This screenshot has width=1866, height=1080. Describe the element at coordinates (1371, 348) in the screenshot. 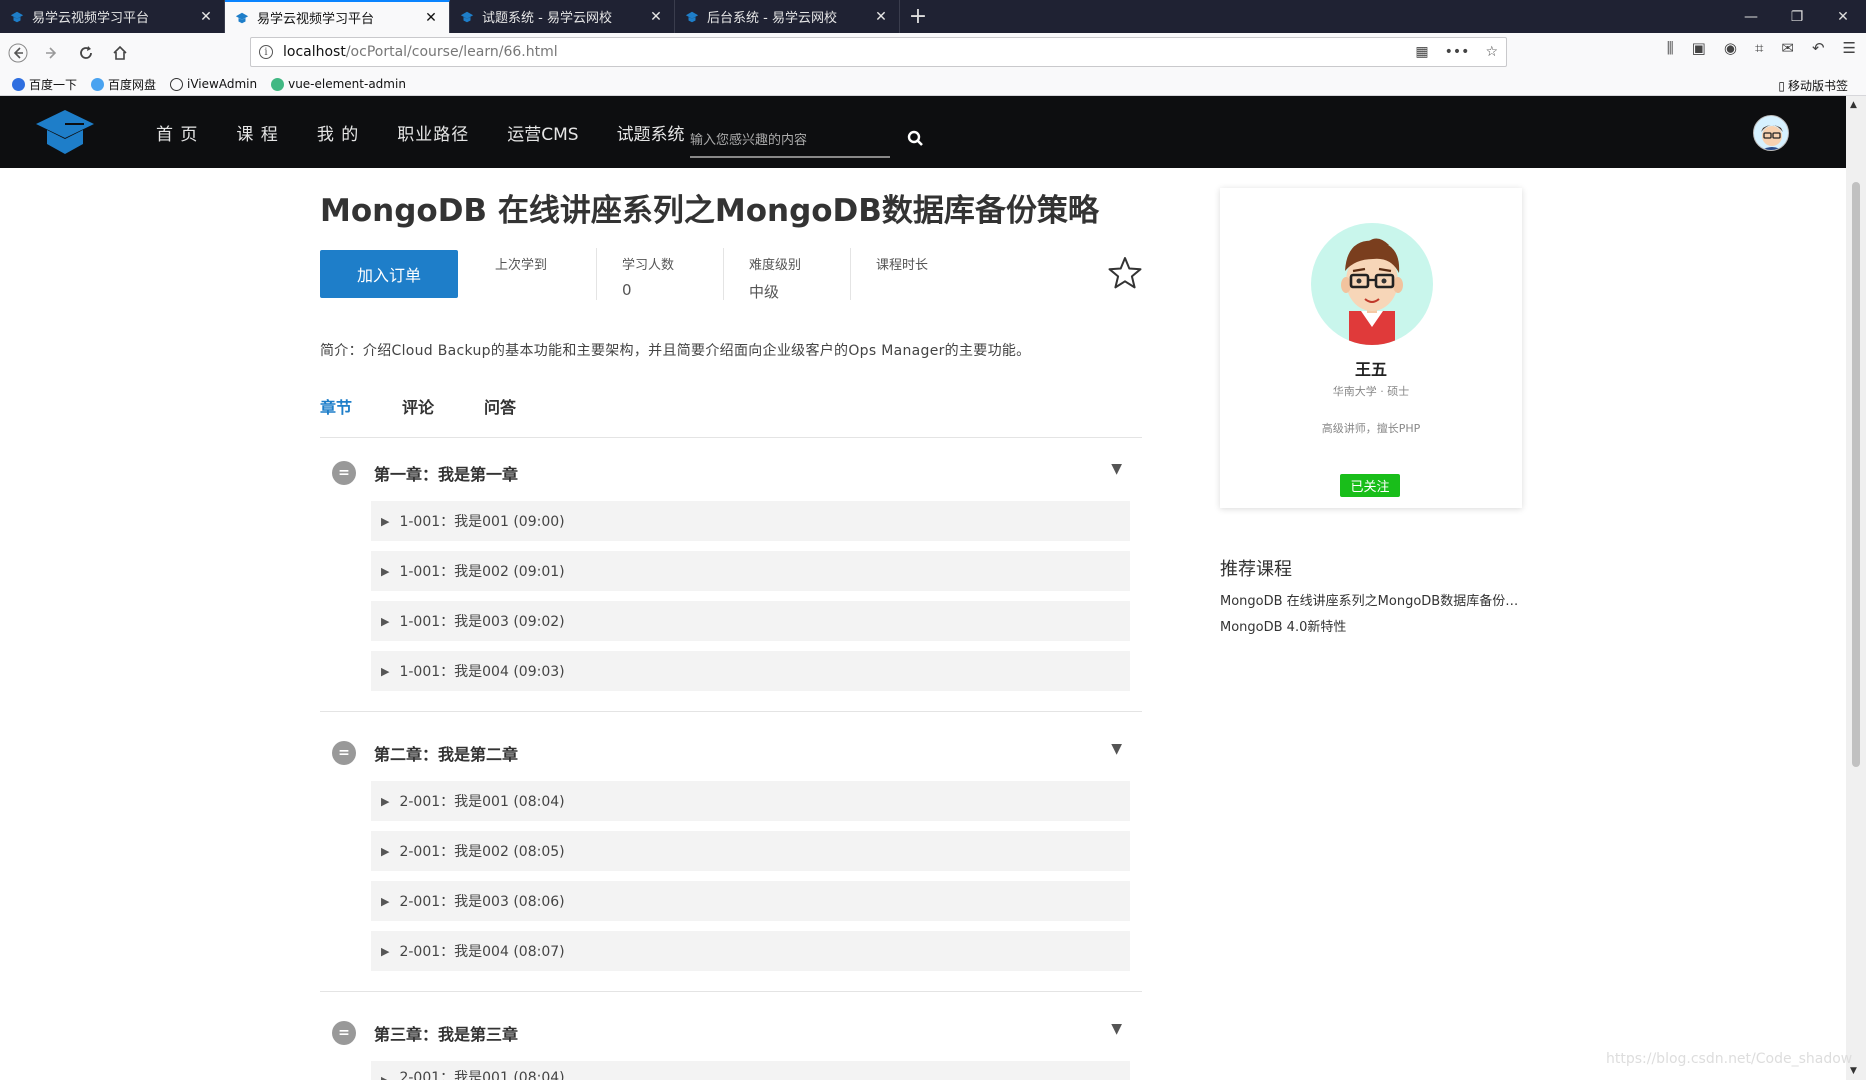

I see `teacher-card: 王五 华南大学 · 硕士 高级讲师，擅长PHP 已关注` at that location.